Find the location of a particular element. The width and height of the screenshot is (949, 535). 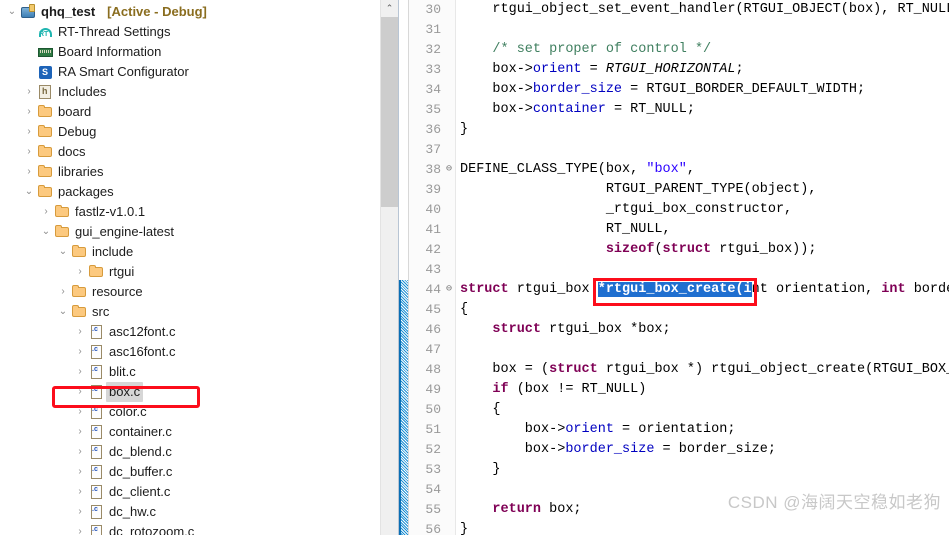

code-line: if (box != RT_NULL) is located at coordinates (702, 390).